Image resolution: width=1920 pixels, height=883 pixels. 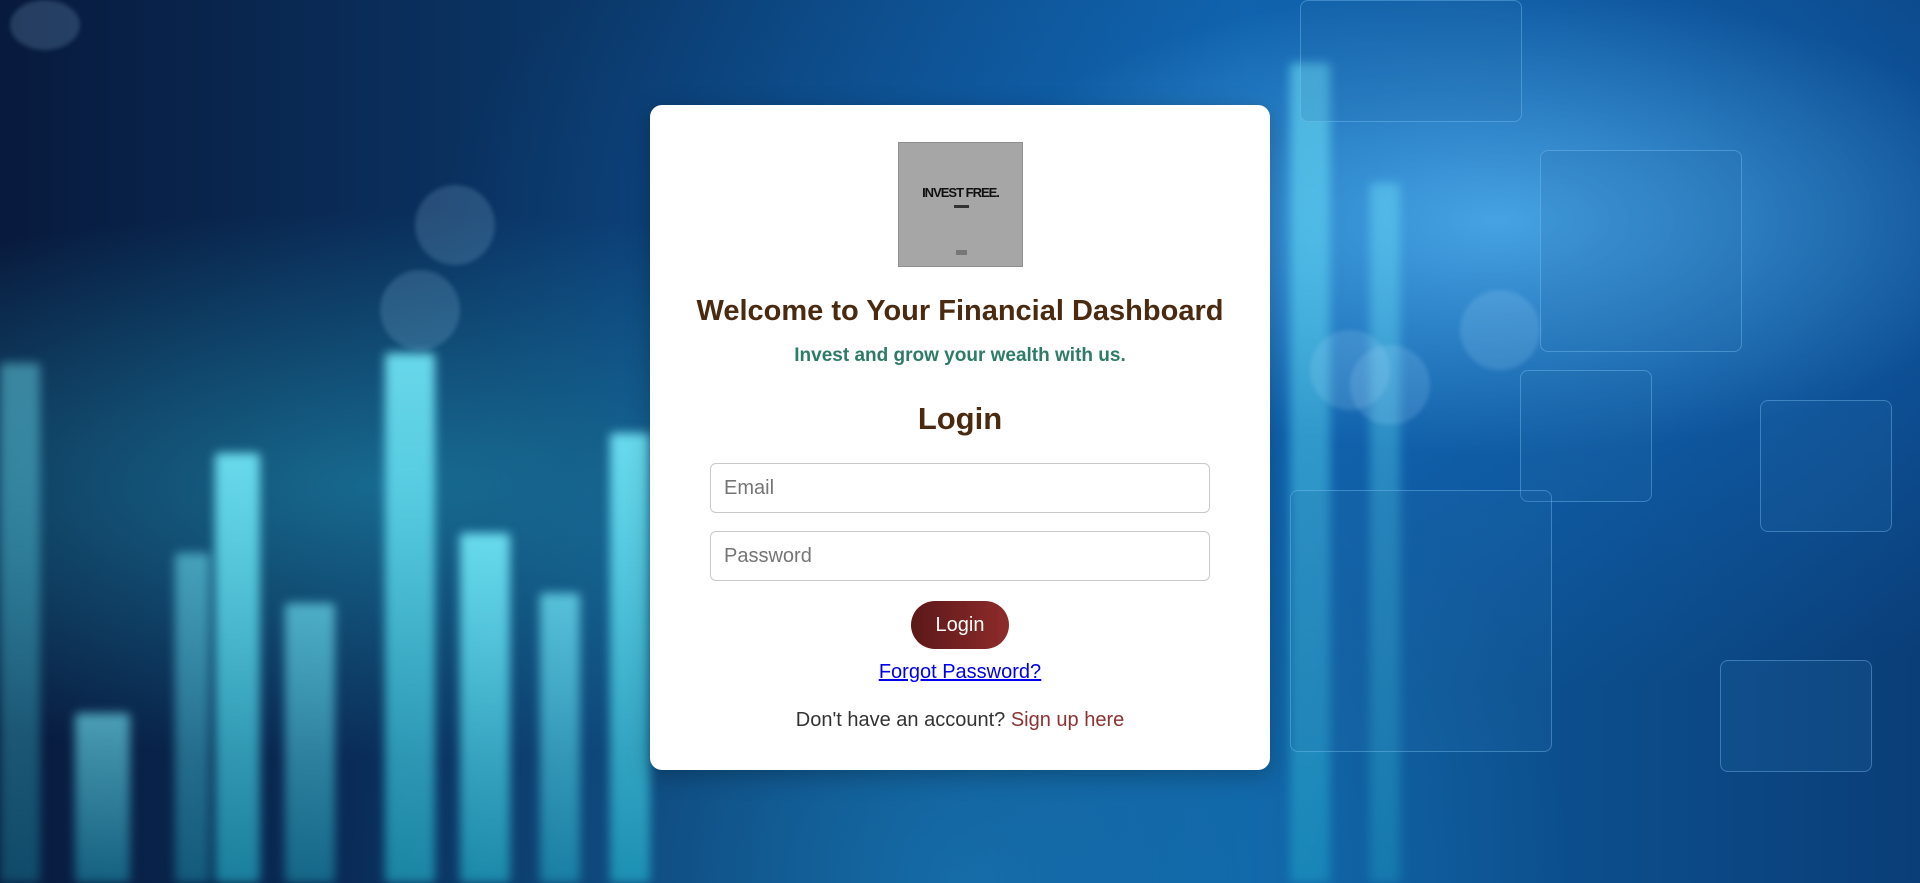 I want to click on forgot-password-link: Forgot Password?, so click(x=960, y=672).